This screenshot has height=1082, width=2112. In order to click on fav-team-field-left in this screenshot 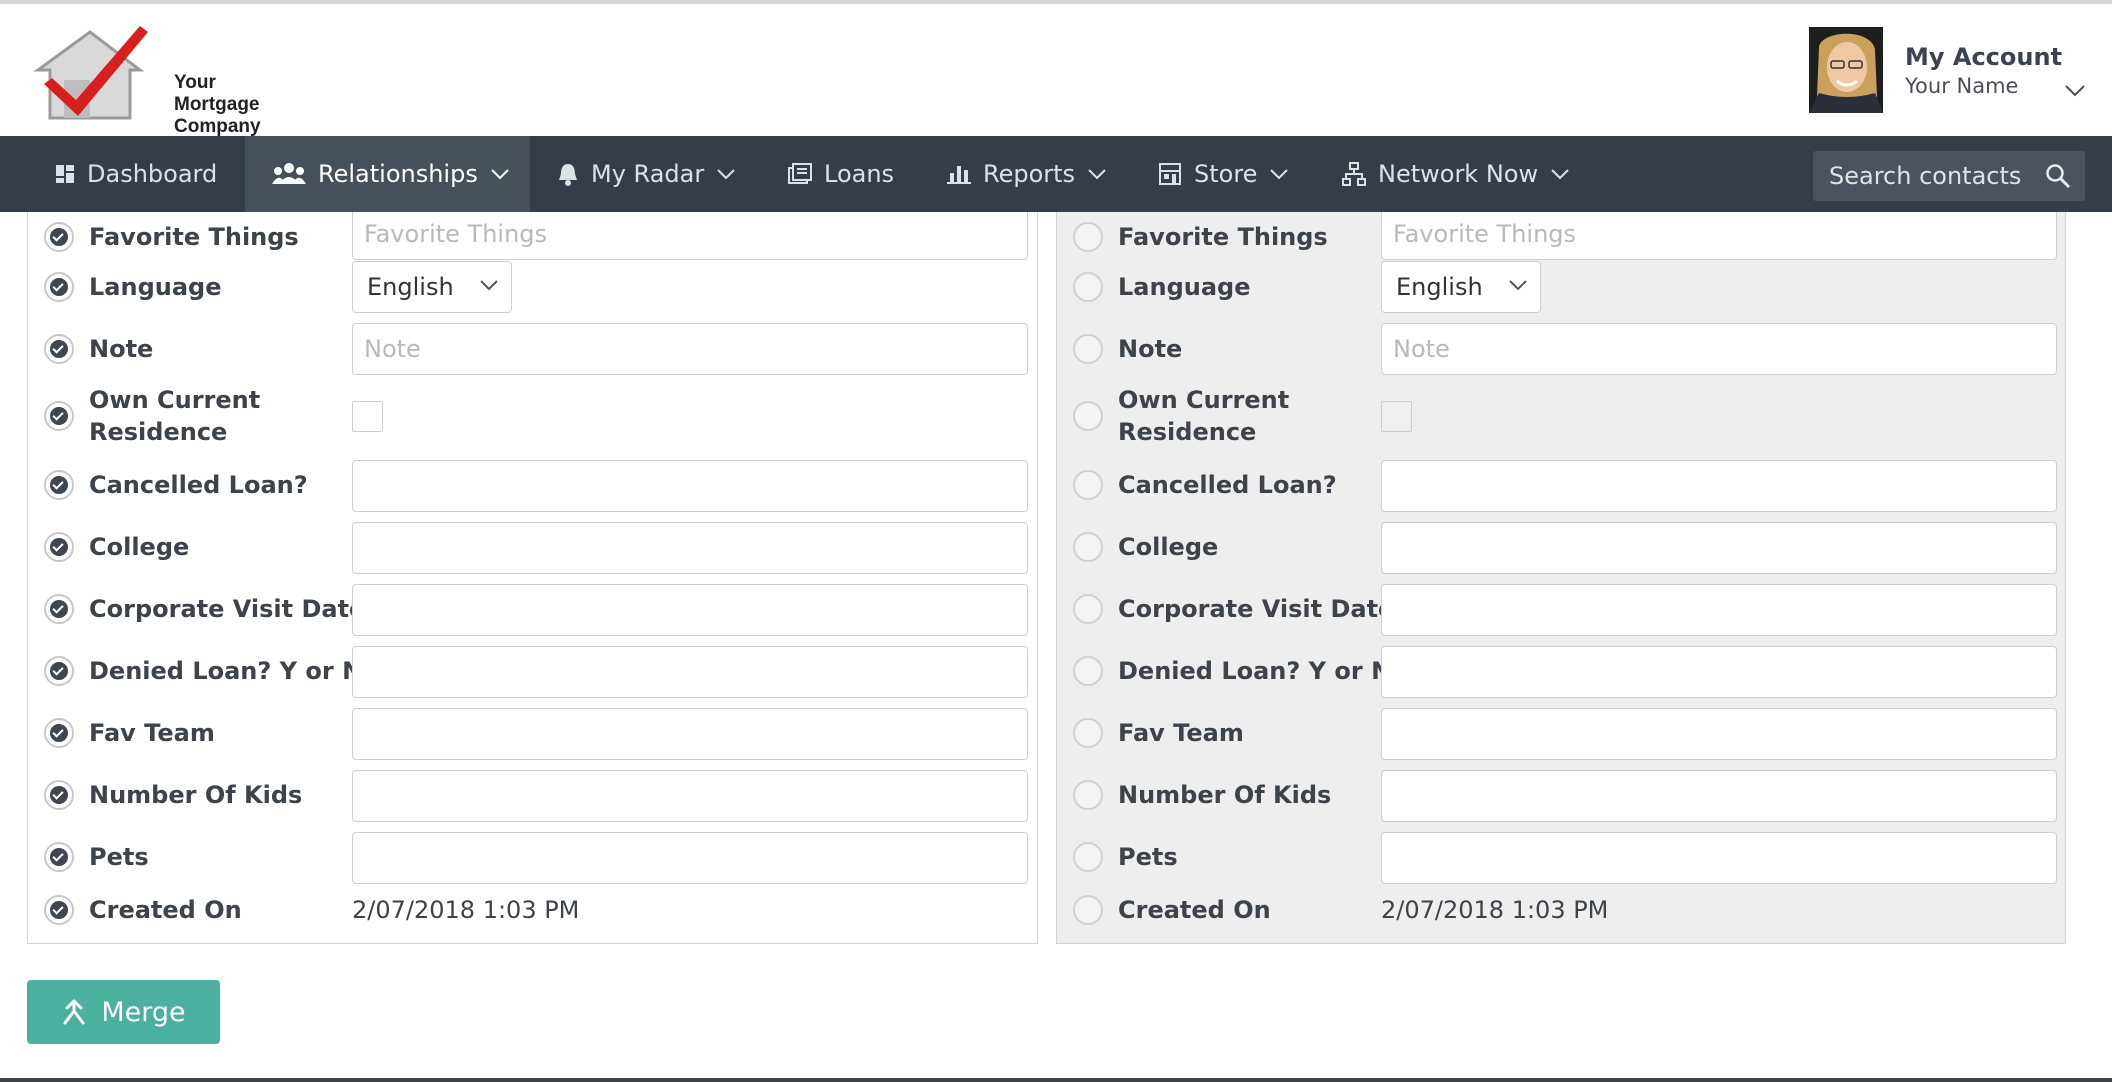, I will do `click(690, 734)`.